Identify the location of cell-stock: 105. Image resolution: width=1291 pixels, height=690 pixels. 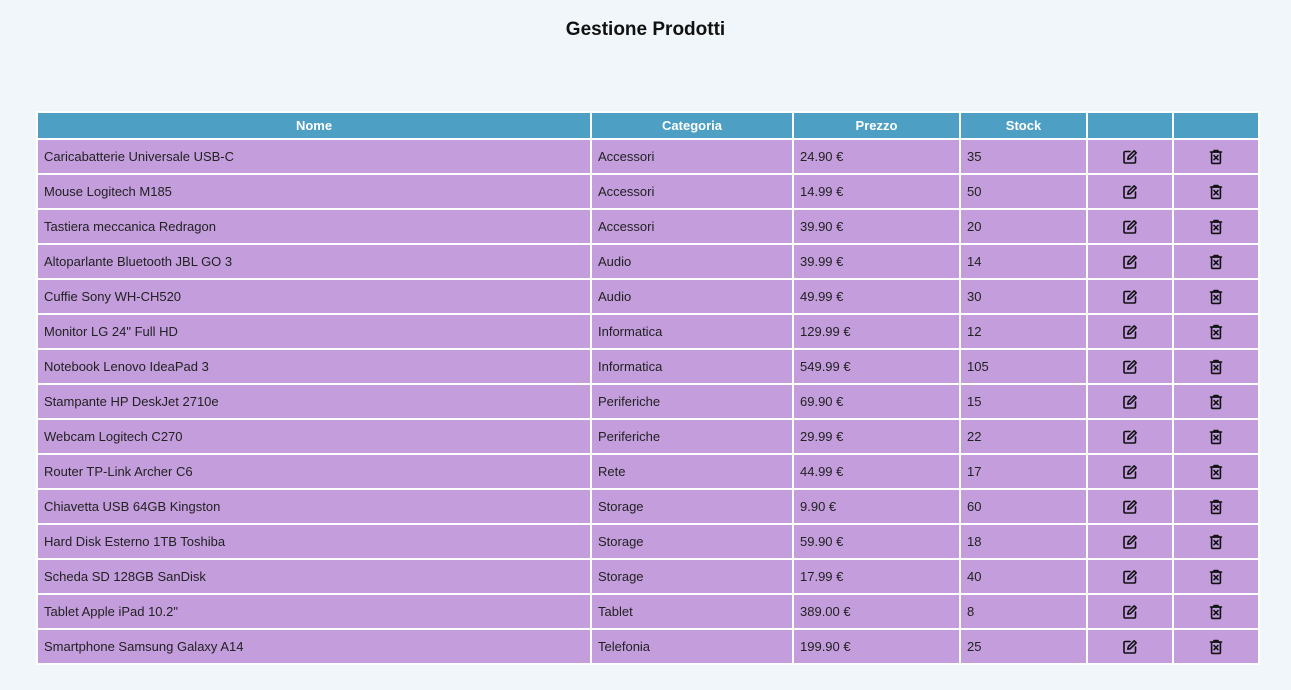
(1023, 366).